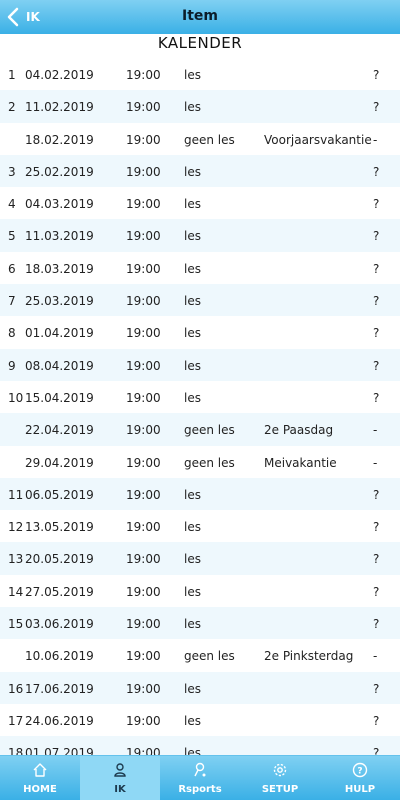 This screenshot has height=800, width=400. What do you see at coordinates (40, 778) in the screenshot?
I see `nav-home: HOME` at bounding box center [40, 778].